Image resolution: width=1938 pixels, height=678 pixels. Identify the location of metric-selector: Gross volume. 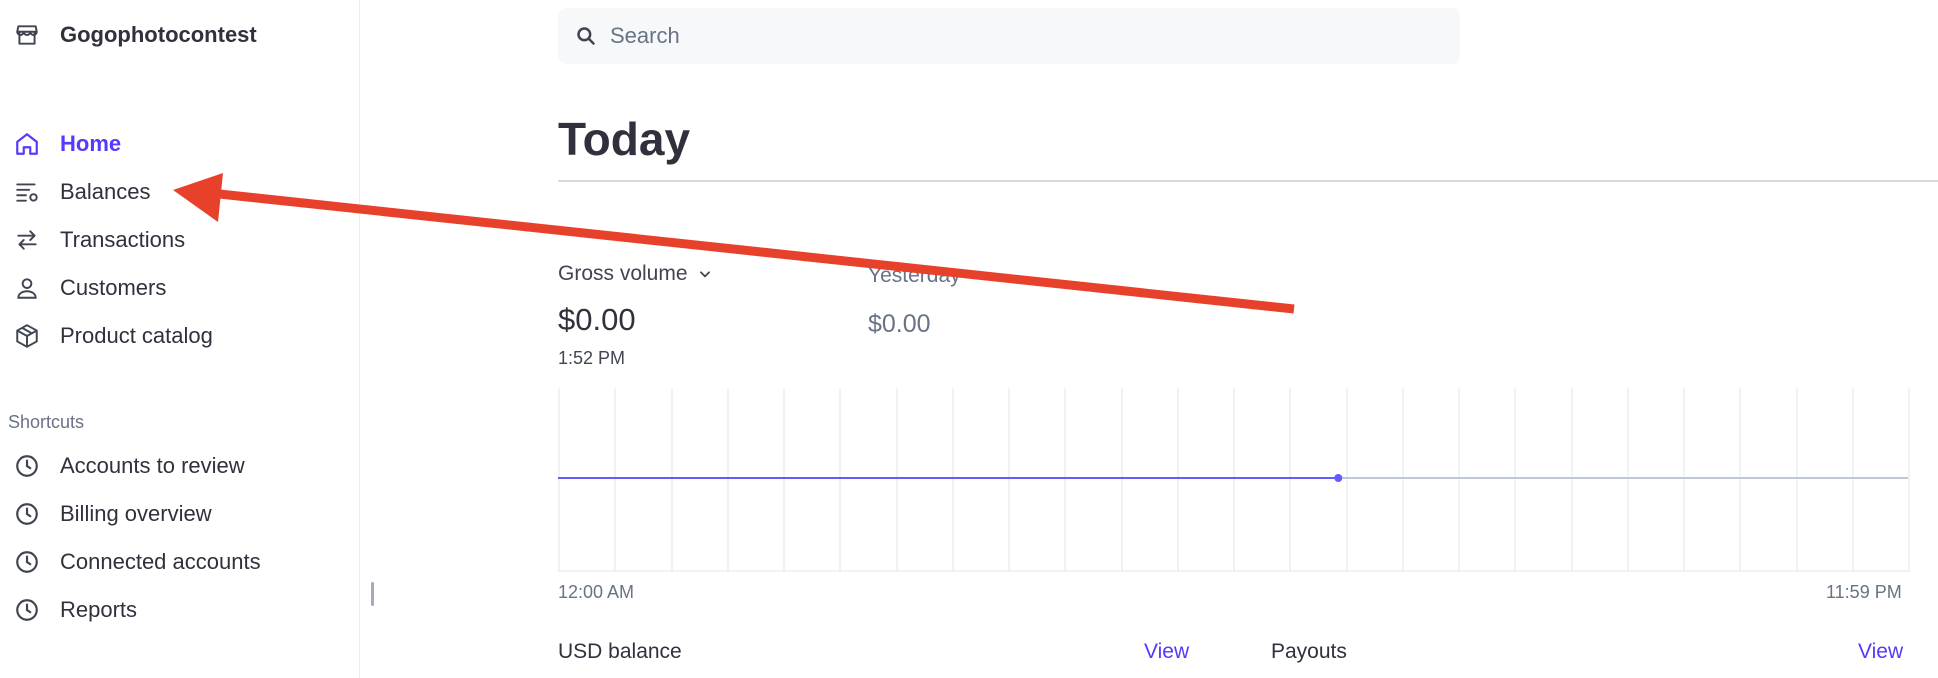
(635, 274).